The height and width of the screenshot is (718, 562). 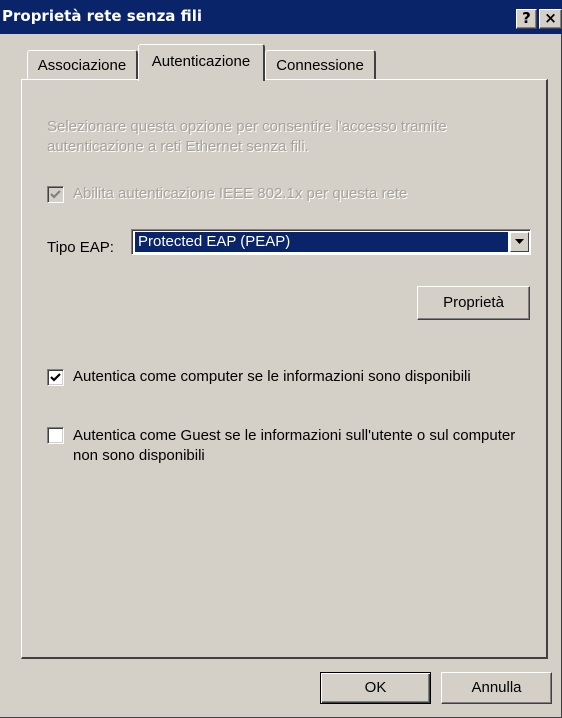 I want to click on ieee-8021x-checkbox, so click(x=55, y=194).